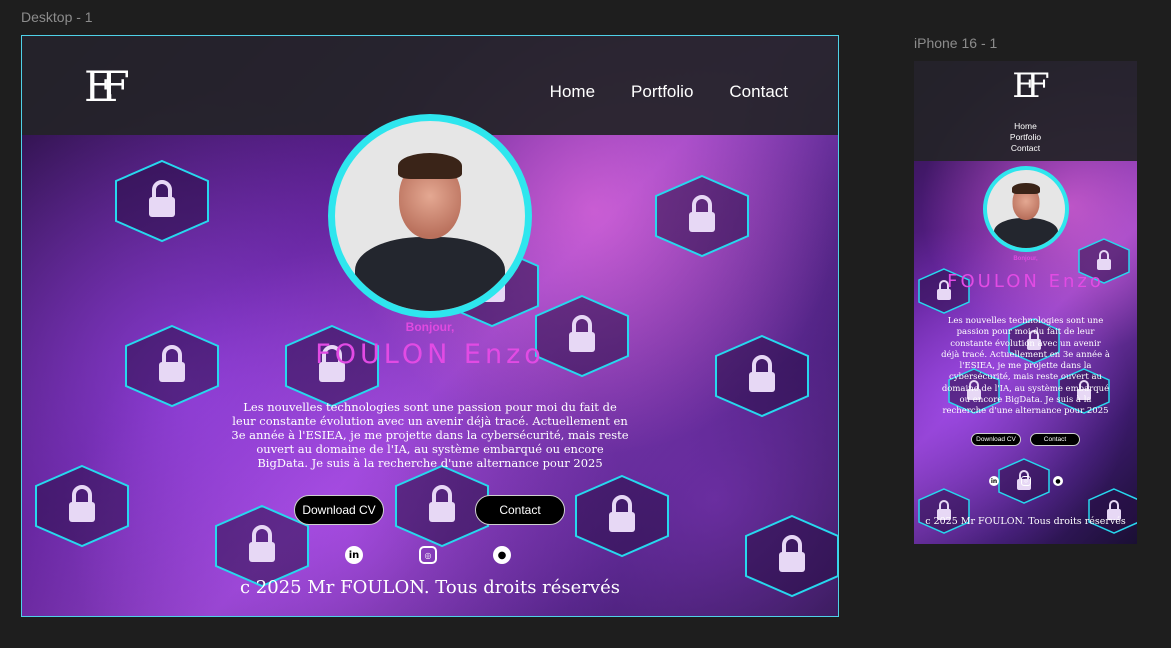  I want to click on phone-nav: Home Portfolio Contact, so click(1025, 137).